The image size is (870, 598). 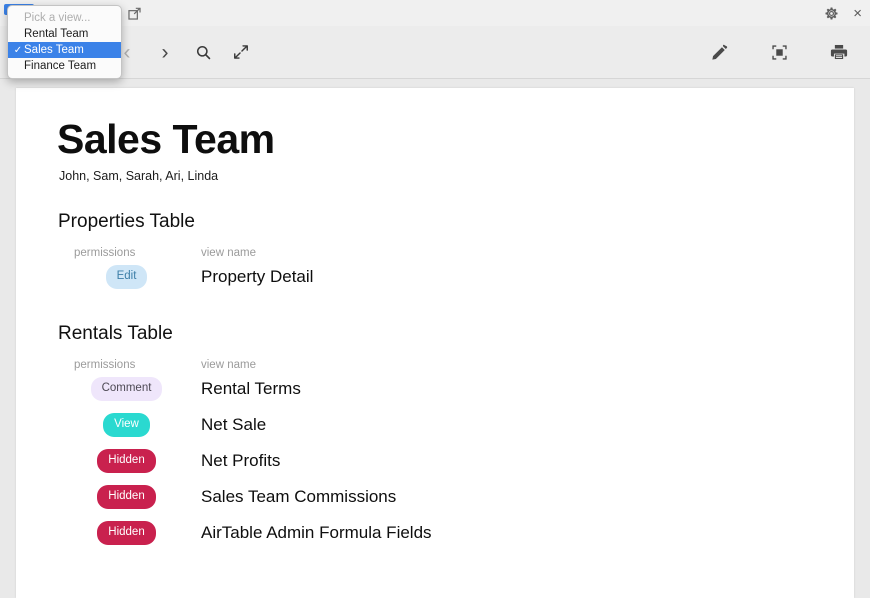 I want to click on expand-arrows-icon, so click(x=241, y=52).